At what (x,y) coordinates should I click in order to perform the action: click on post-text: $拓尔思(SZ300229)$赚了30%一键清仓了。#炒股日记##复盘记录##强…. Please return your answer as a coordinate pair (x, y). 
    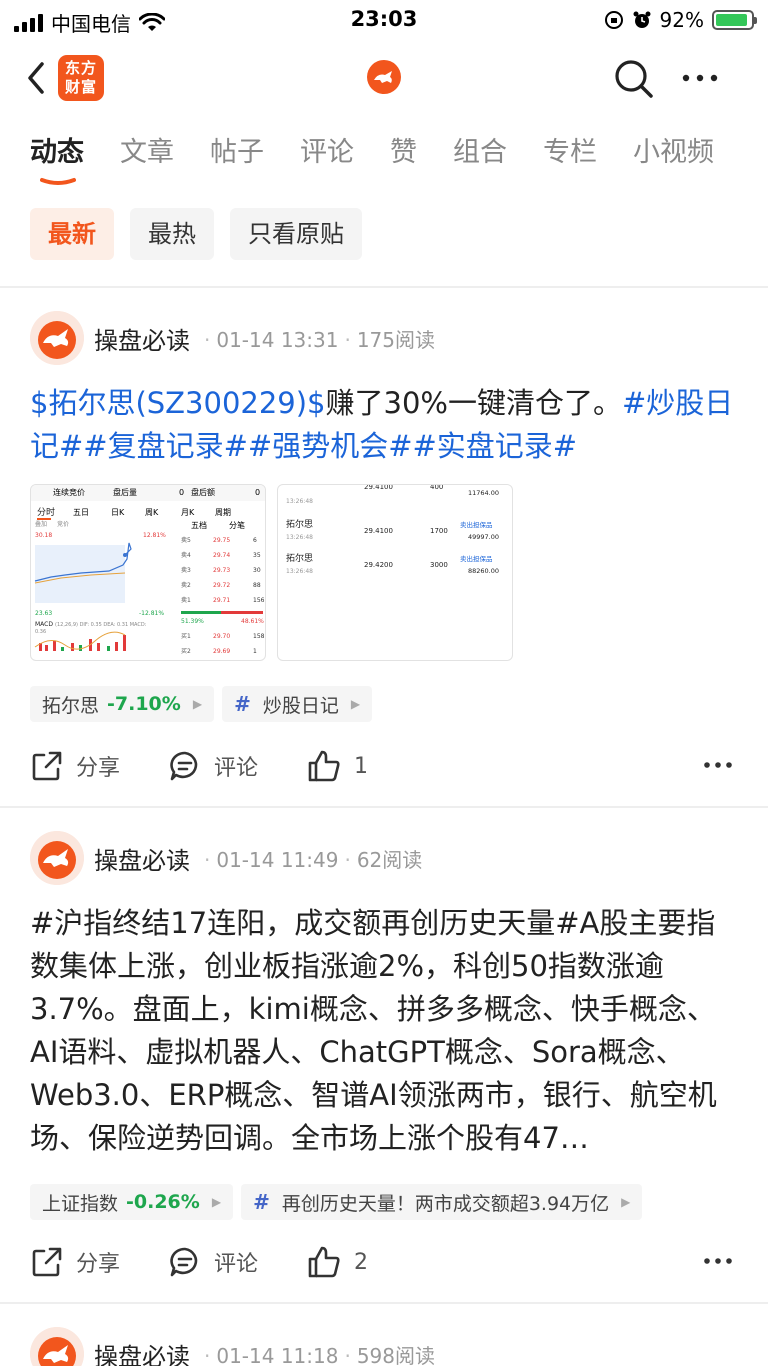
    Looking at the image, I should click on (385, 425).